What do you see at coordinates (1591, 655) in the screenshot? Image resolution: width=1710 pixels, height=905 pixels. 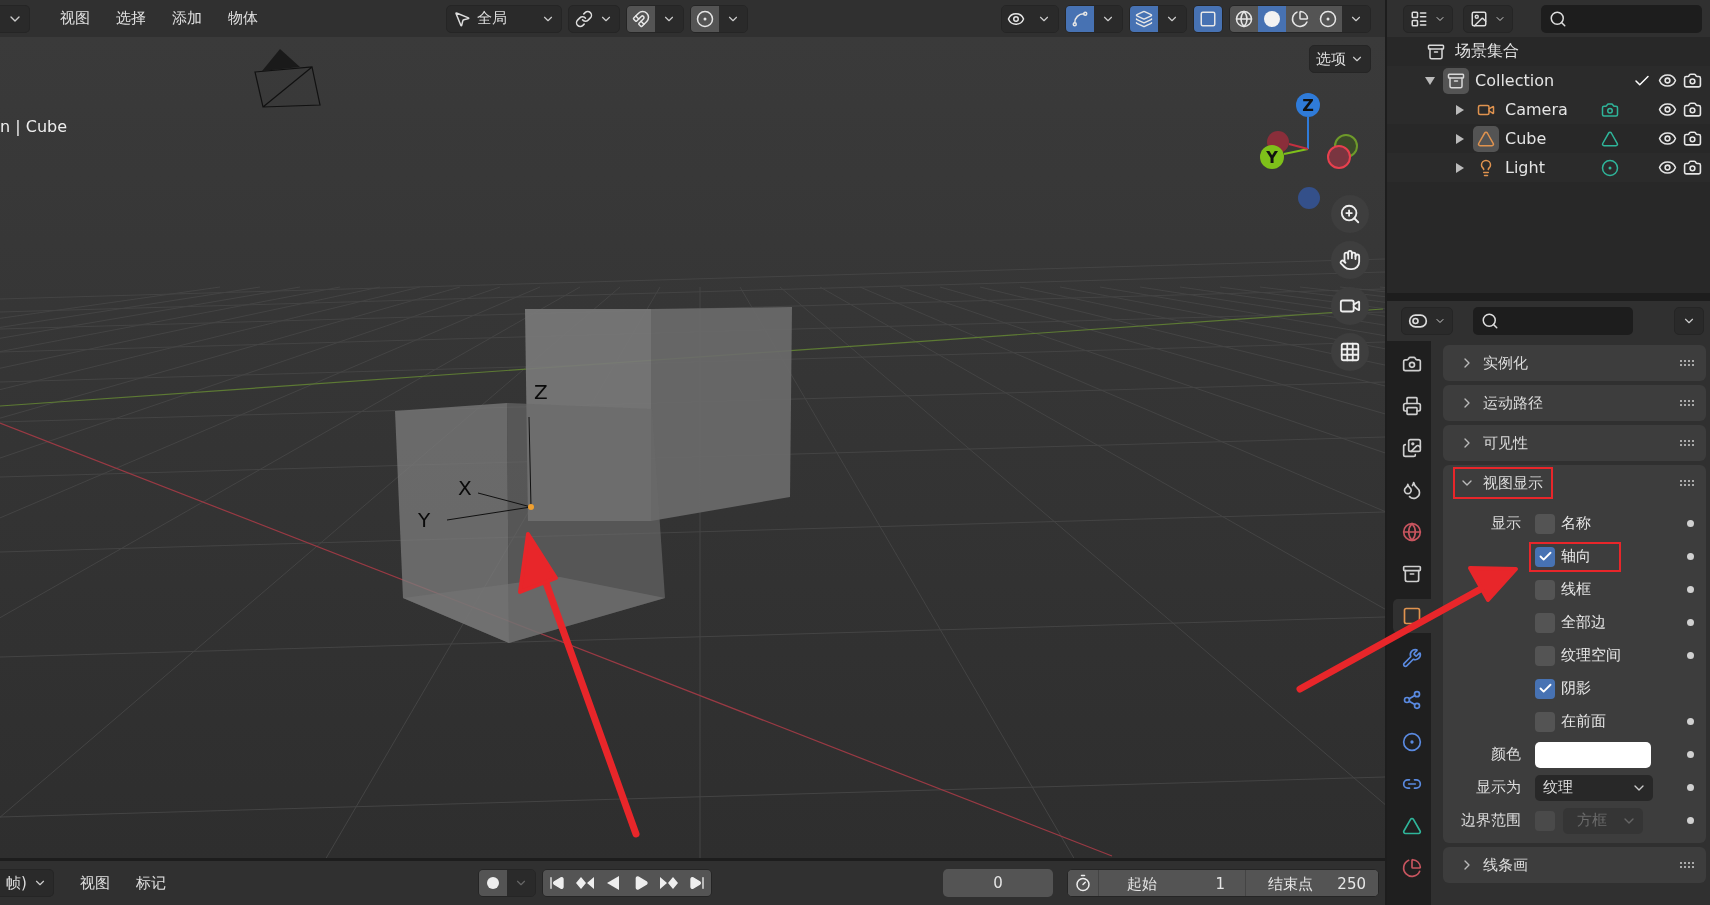 I see `checkbox-label: 纹理空间` at bounding box center [1591, 655].